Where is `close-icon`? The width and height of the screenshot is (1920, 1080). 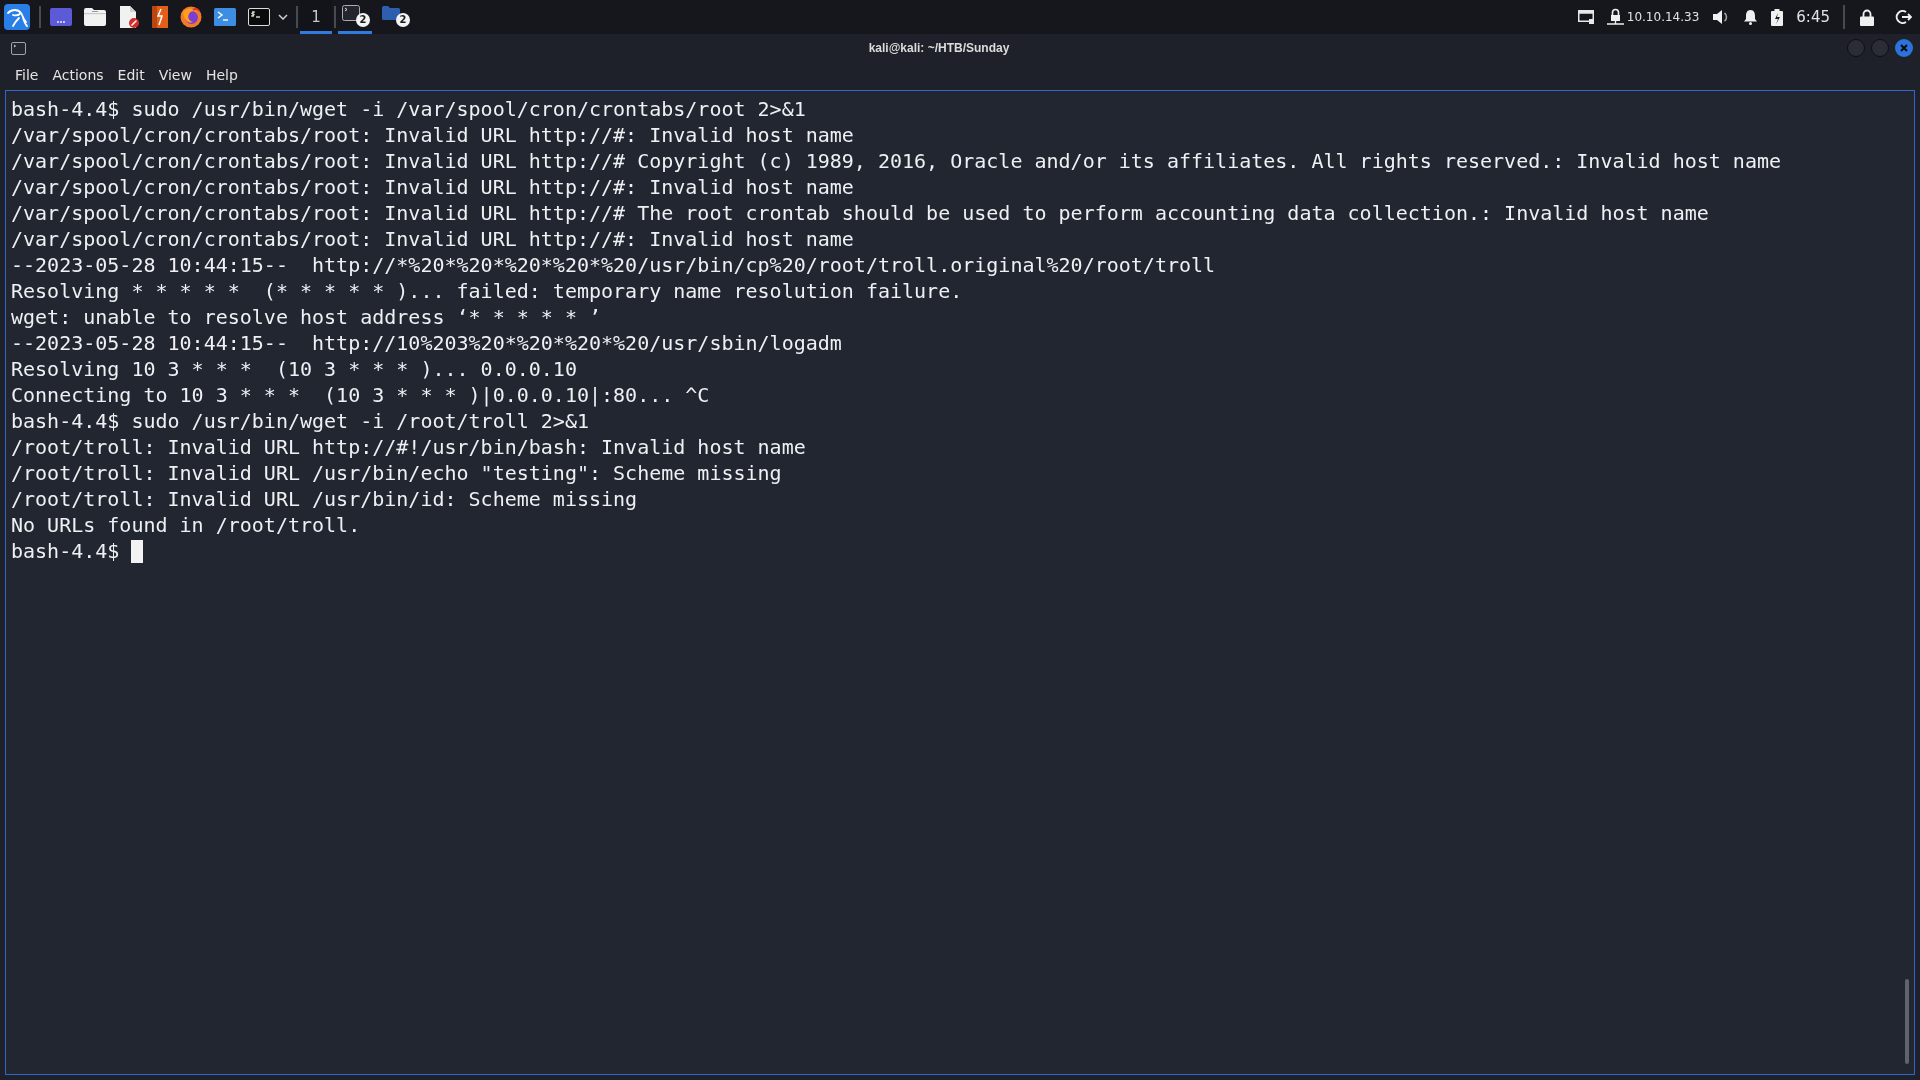
close-icon is located at coordinates (1904, 48).